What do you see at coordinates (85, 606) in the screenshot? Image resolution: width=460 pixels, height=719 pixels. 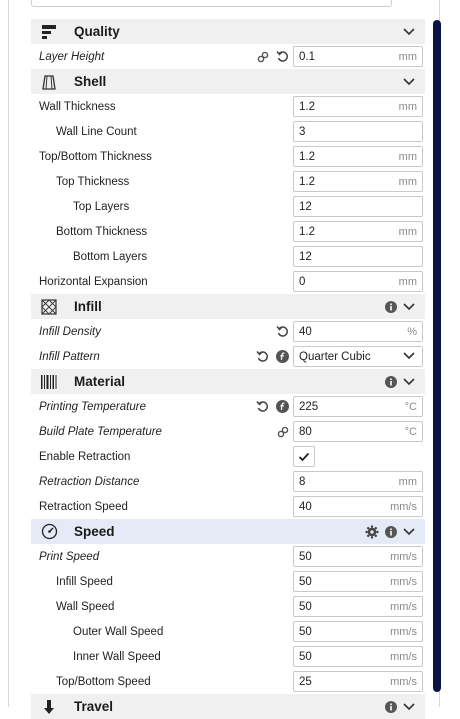 I see `setting-label: Wall Speed` at bounding box center [85, 606].